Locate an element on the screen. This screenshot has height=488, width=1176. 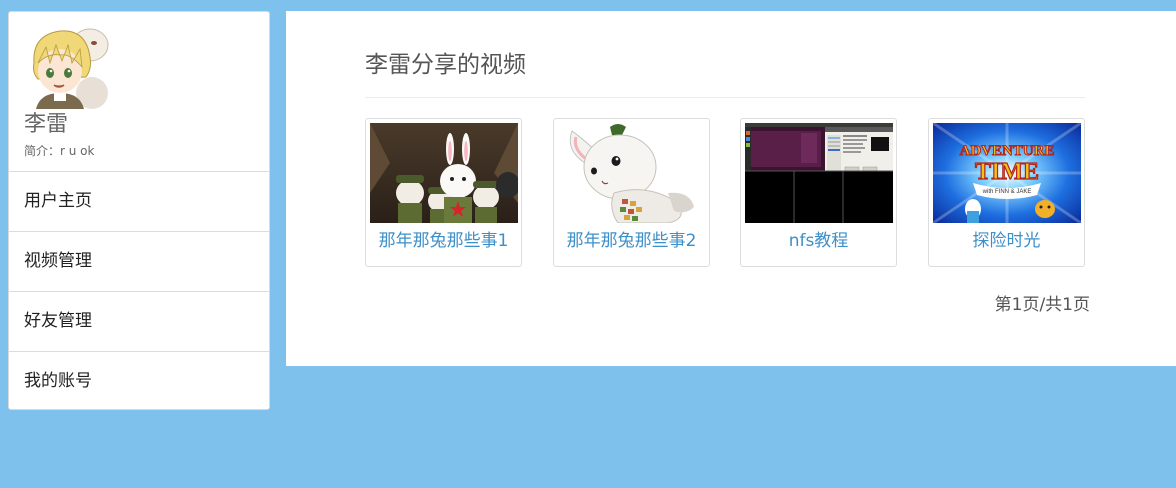
nav-item-friend-management: 好友管理 is located at coordinates (139, 322).